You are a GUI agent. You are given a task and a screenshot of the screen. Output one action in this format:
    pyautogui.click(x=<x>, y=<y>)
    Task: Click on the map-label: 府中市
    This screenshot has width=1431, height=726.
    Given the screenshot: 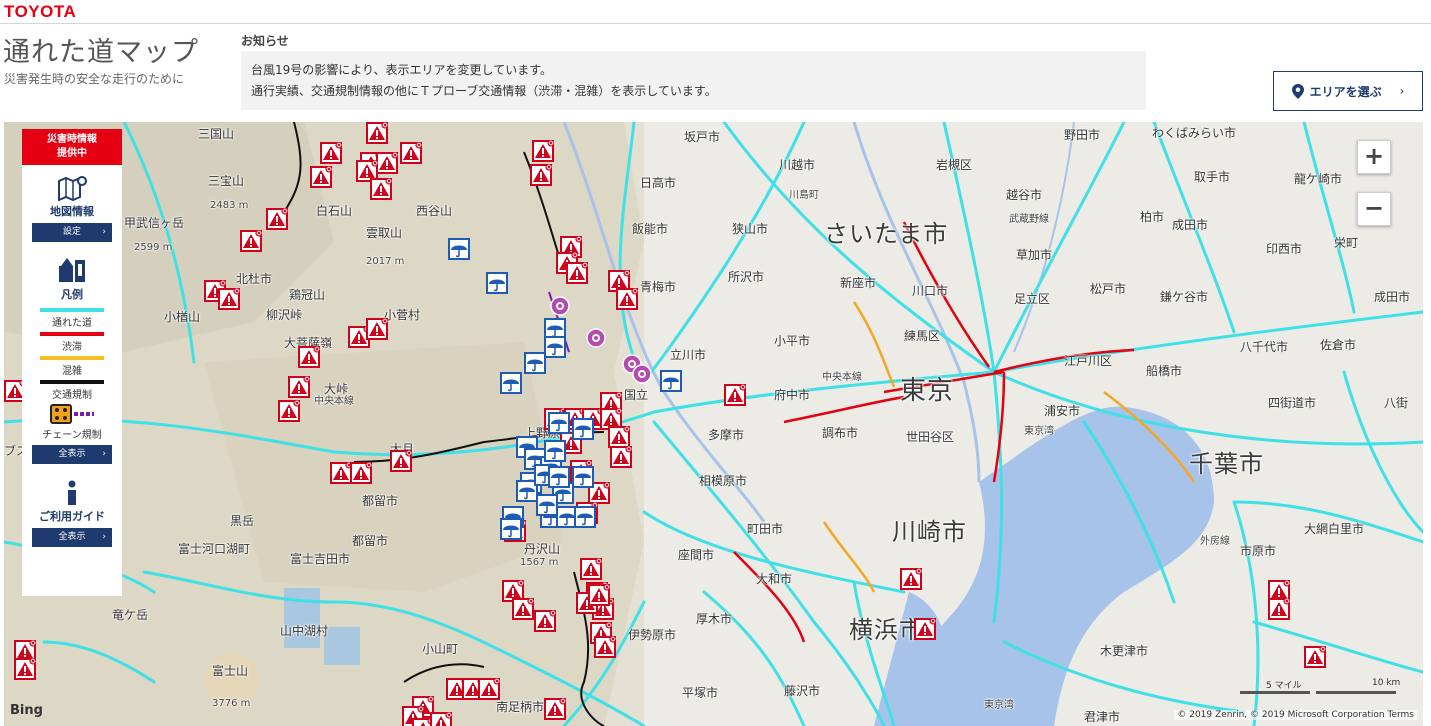 What is the action you would take?
    pyautogui.click(x=792, y=395)
    